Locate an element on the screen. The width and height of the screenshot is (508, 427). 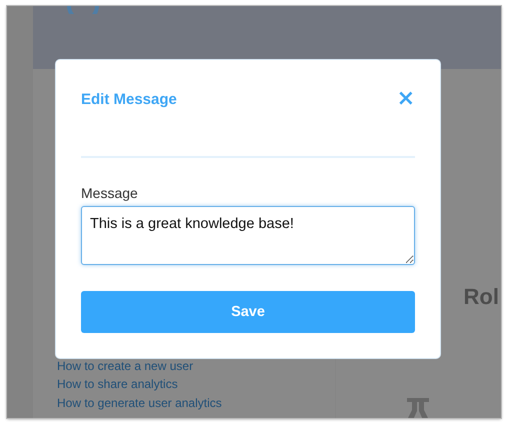
article-link: How to create a new user is located at coordinates (196, 365).